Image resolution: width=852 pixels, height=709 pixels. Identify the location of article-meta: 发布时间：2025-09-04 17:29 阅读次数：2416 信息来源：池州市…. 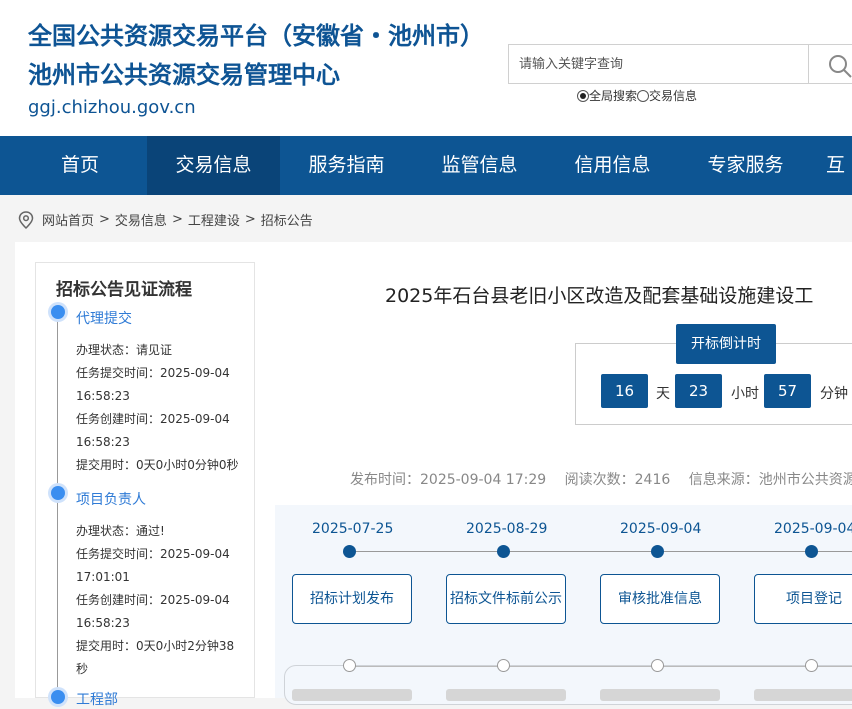
(601, 479).